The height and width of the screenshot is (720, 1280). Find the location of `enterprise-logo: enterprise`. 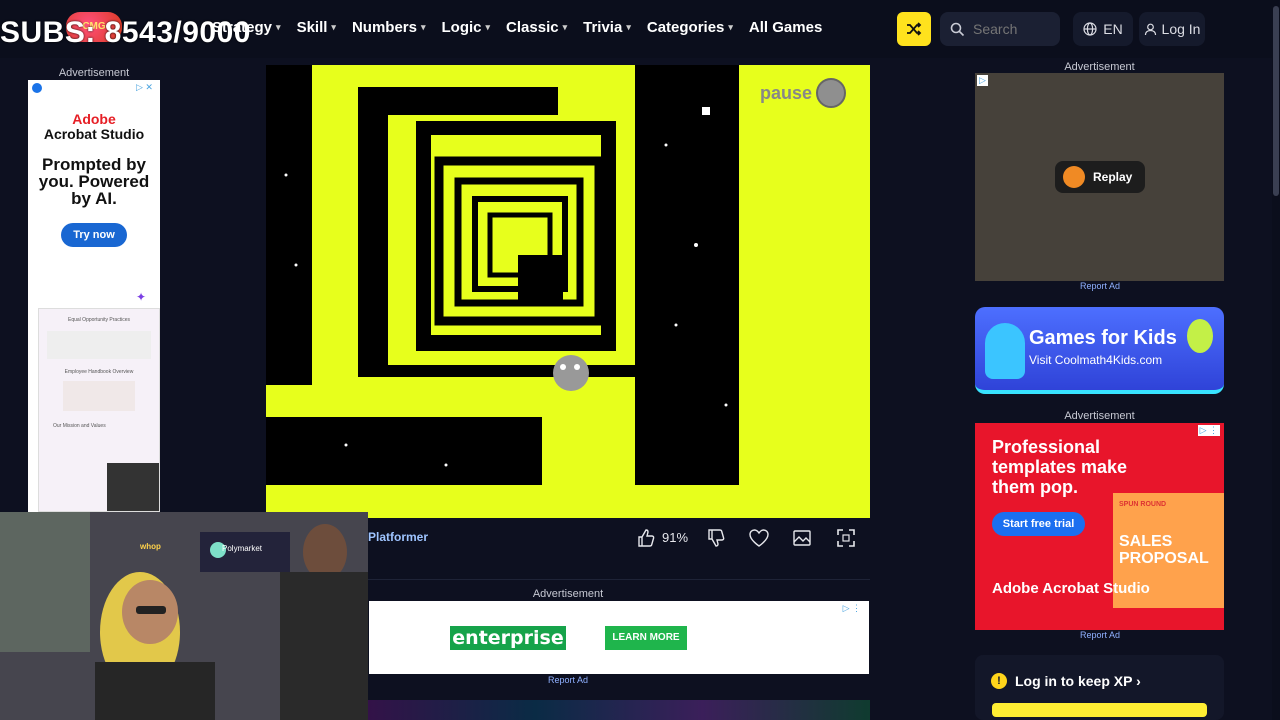

enterprise-logo: enterprise is located at coordinates (508, 638).